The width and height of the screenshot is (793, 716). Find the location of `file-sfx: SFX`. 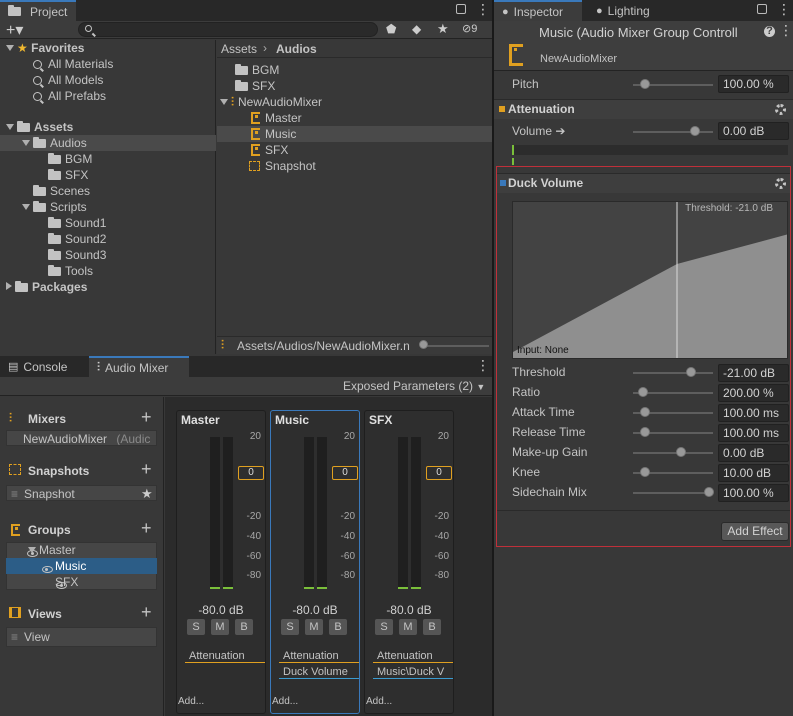

file-sfx: SFX is located at coordinates (255, 86).